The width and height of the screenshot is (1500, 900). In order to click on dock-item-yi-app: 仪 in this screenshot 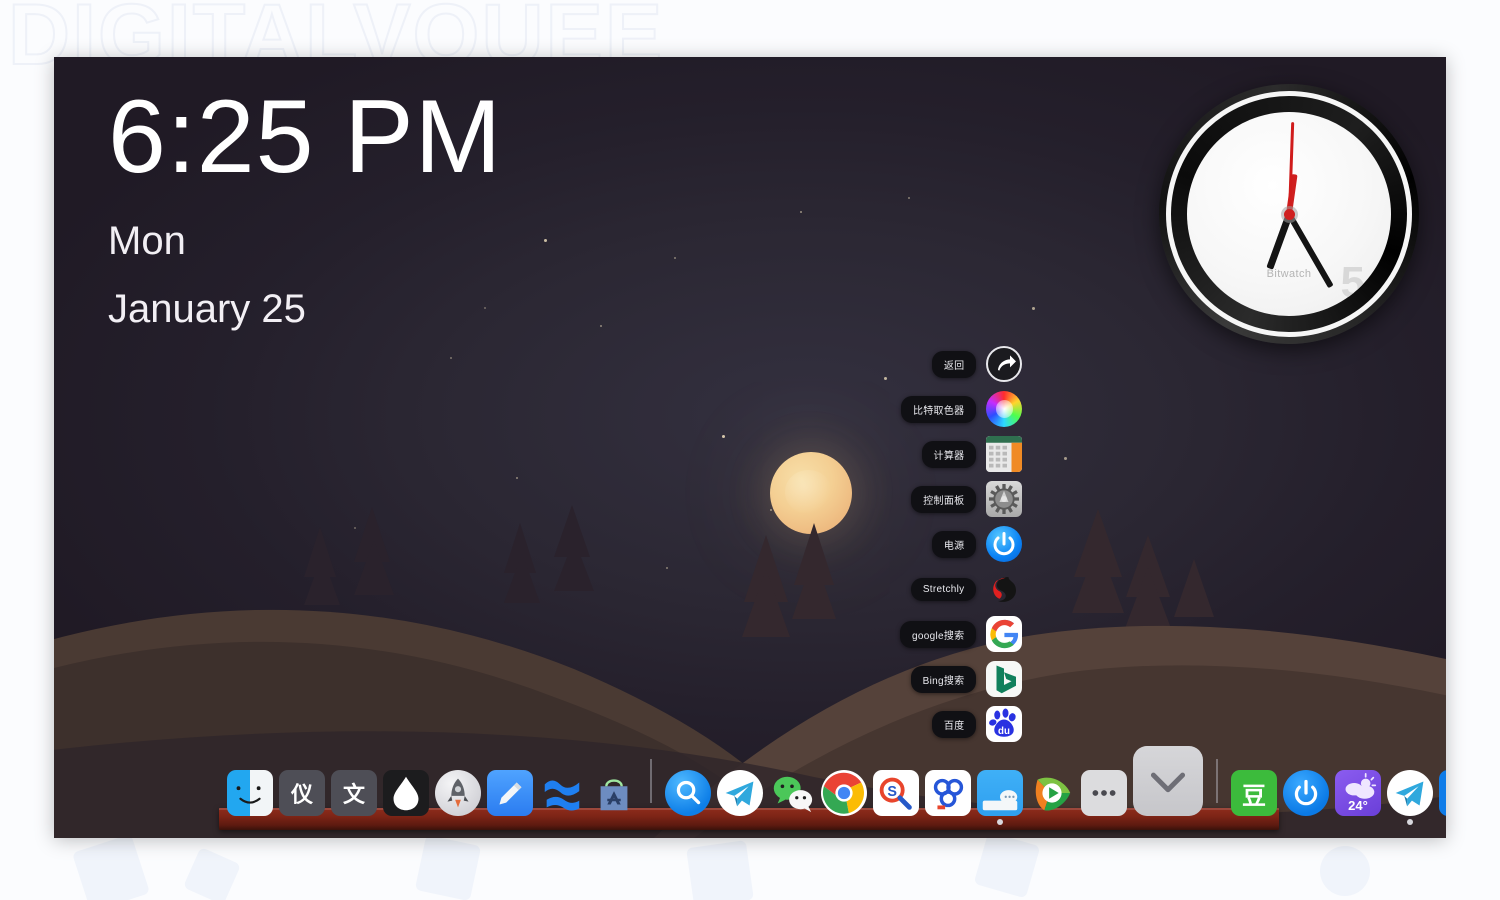, I will do `click(302, 793)`.